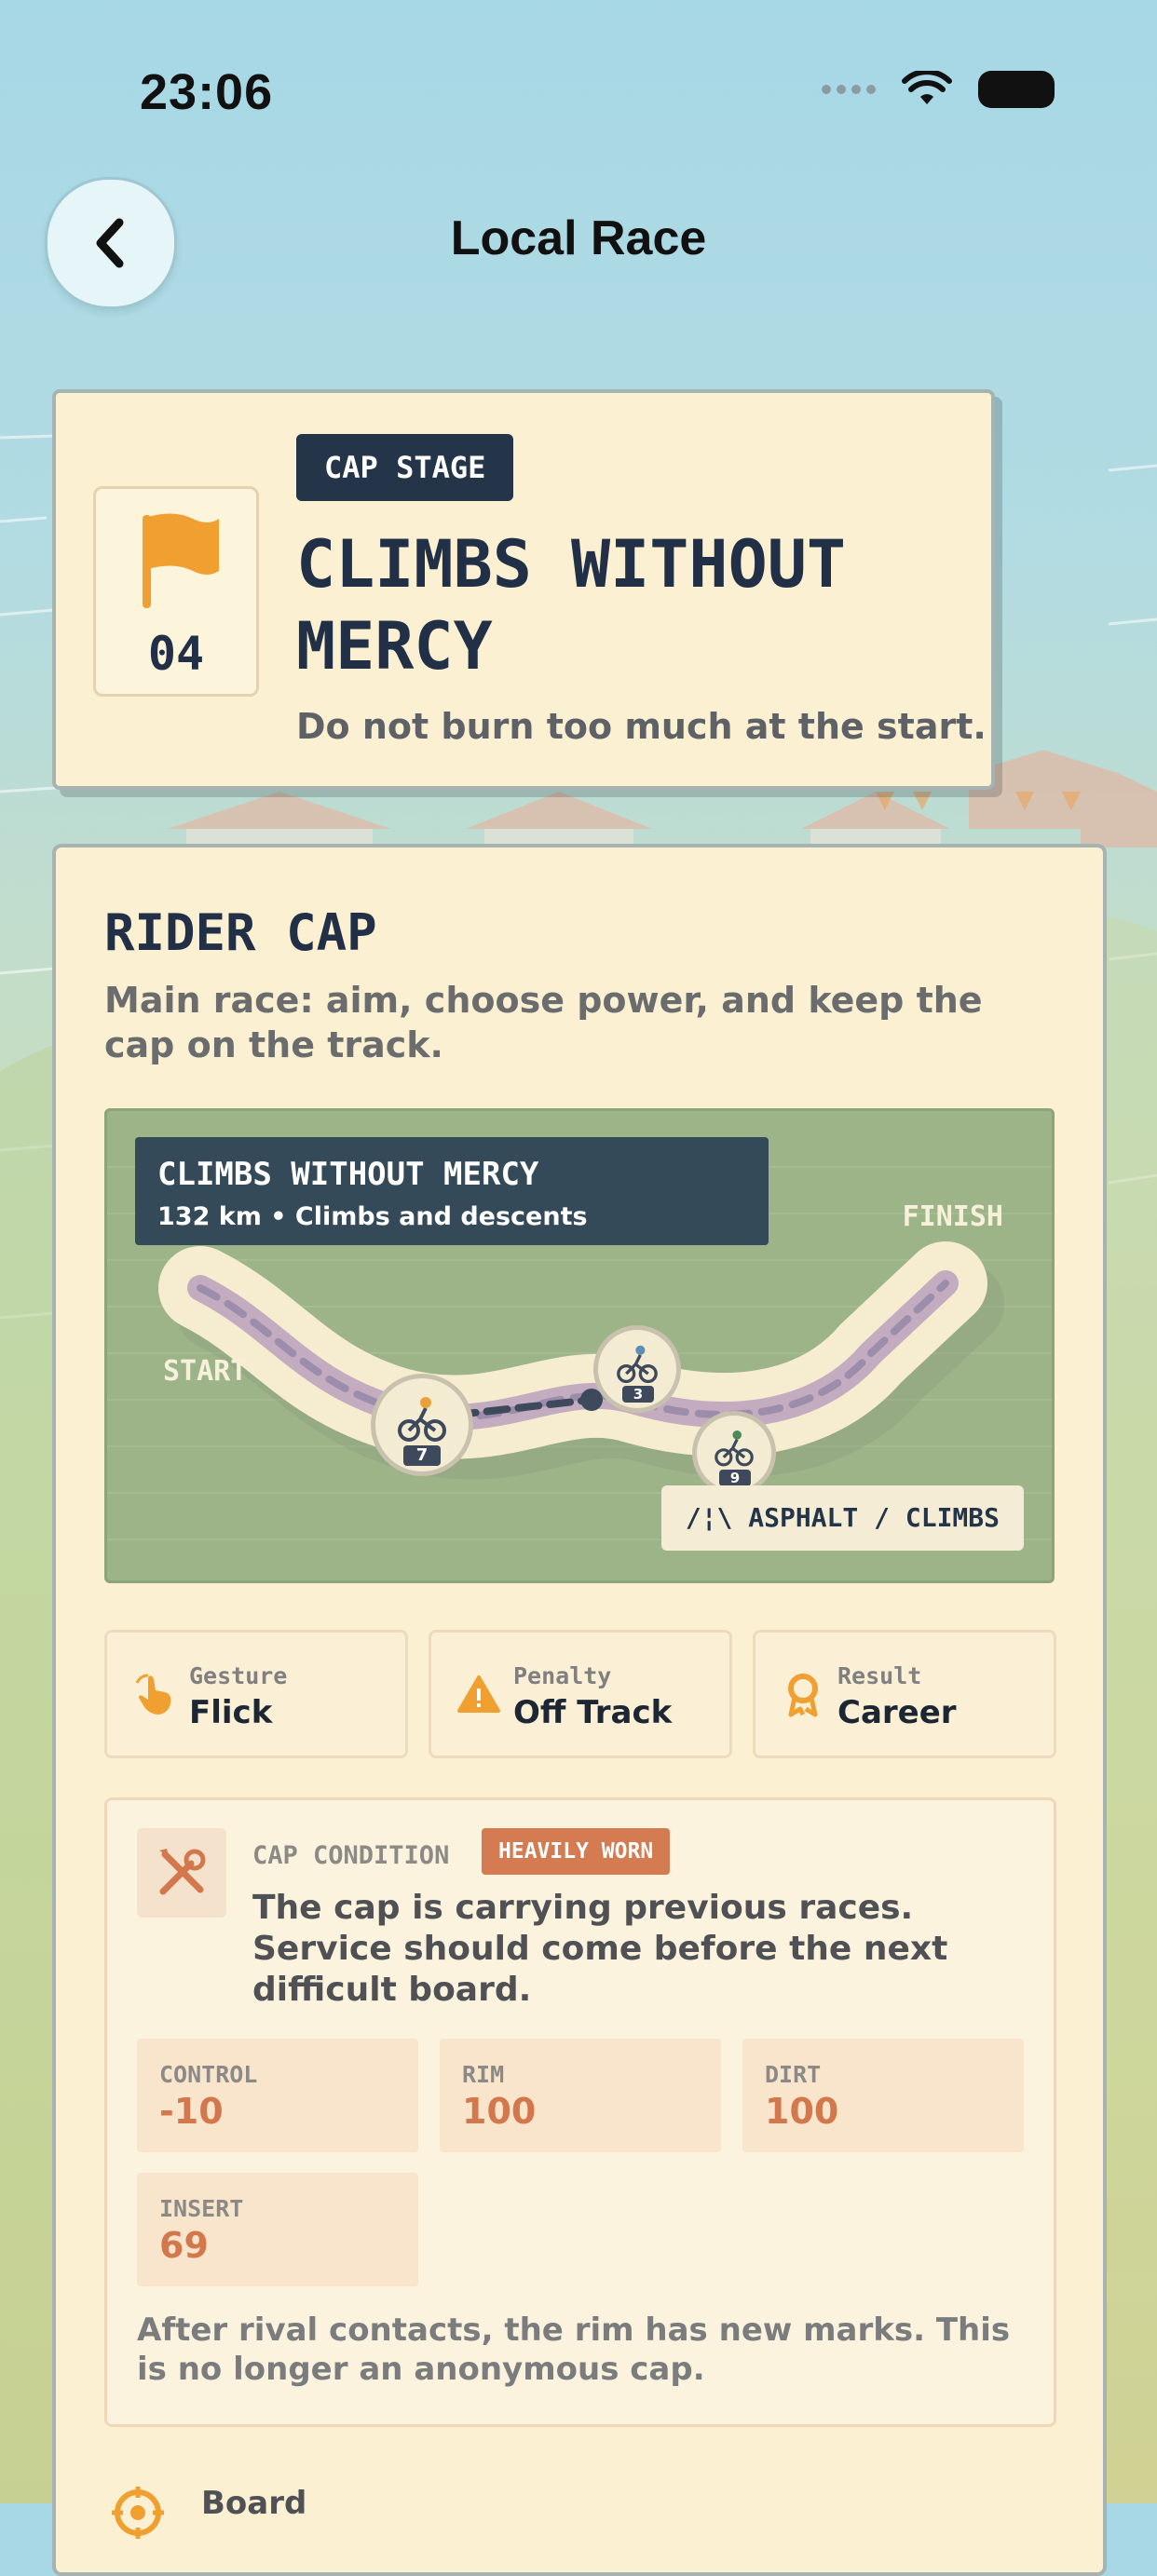  I want to click on board-row: Board, so click(570, 2512).